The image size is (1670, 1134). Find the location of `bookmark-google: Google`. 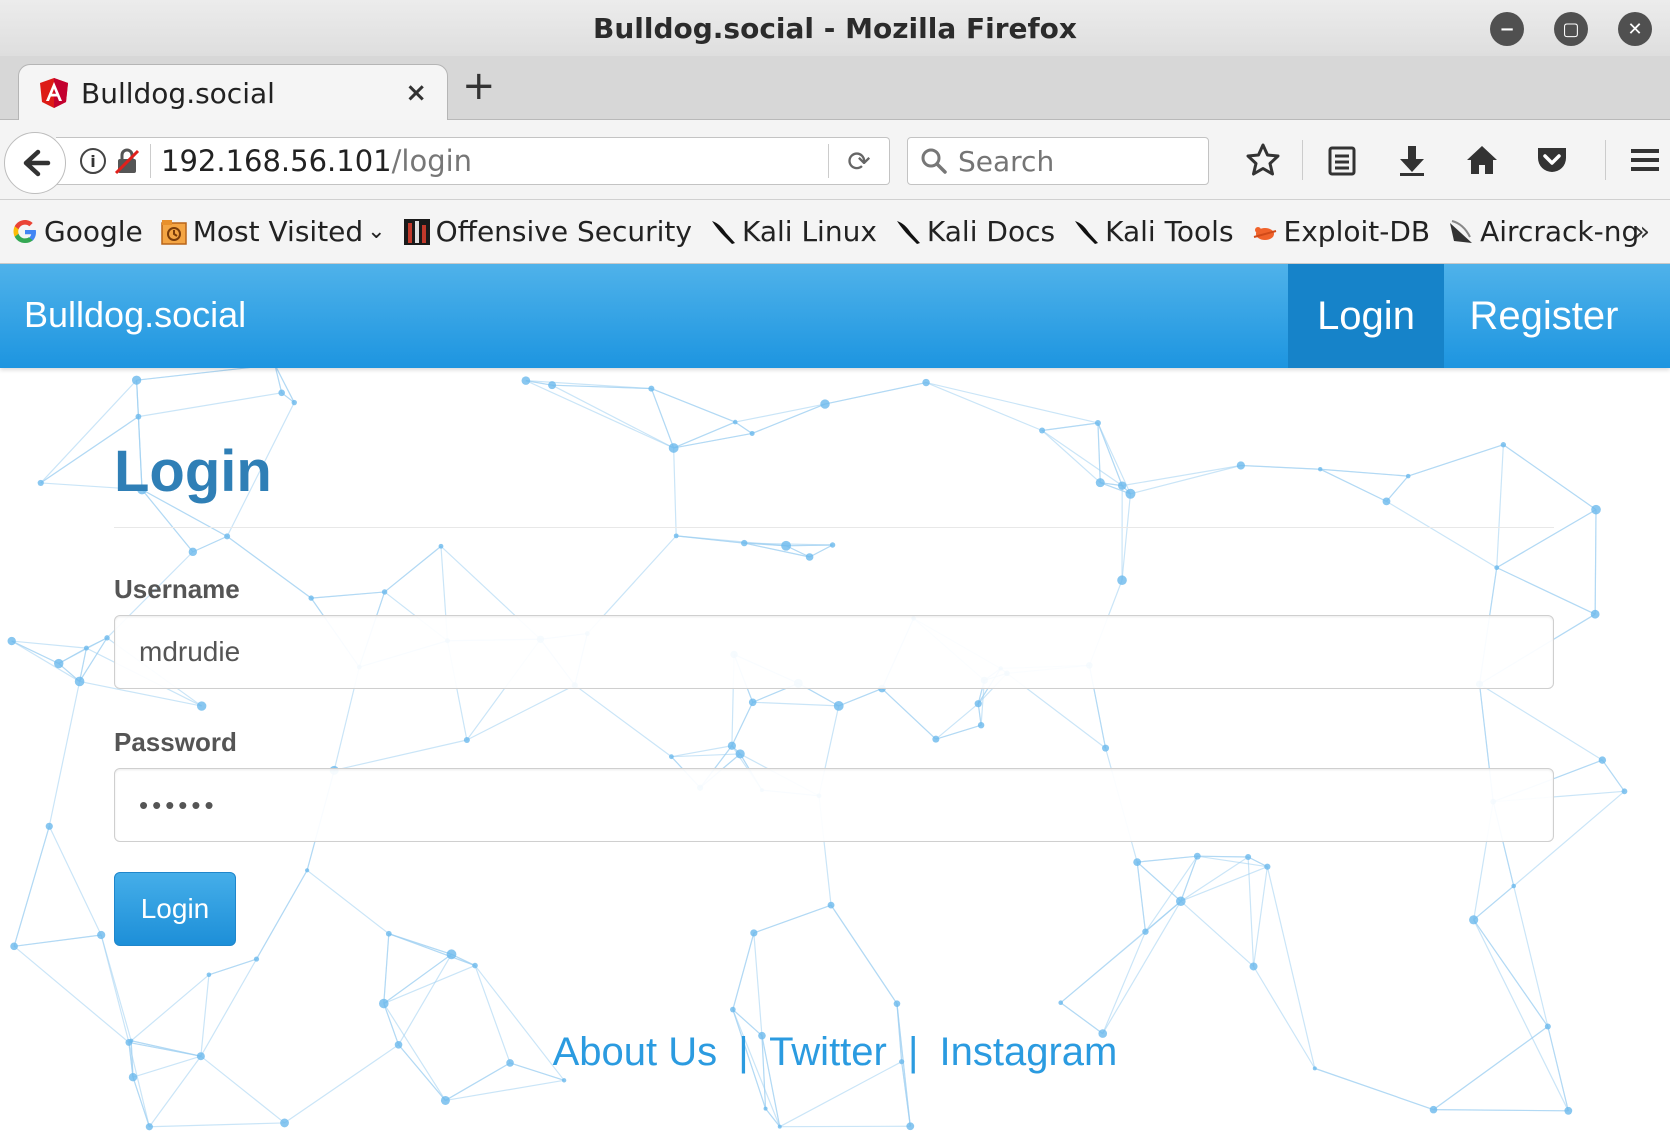

bookmark-google: Google is located at coordinates (76, 231).